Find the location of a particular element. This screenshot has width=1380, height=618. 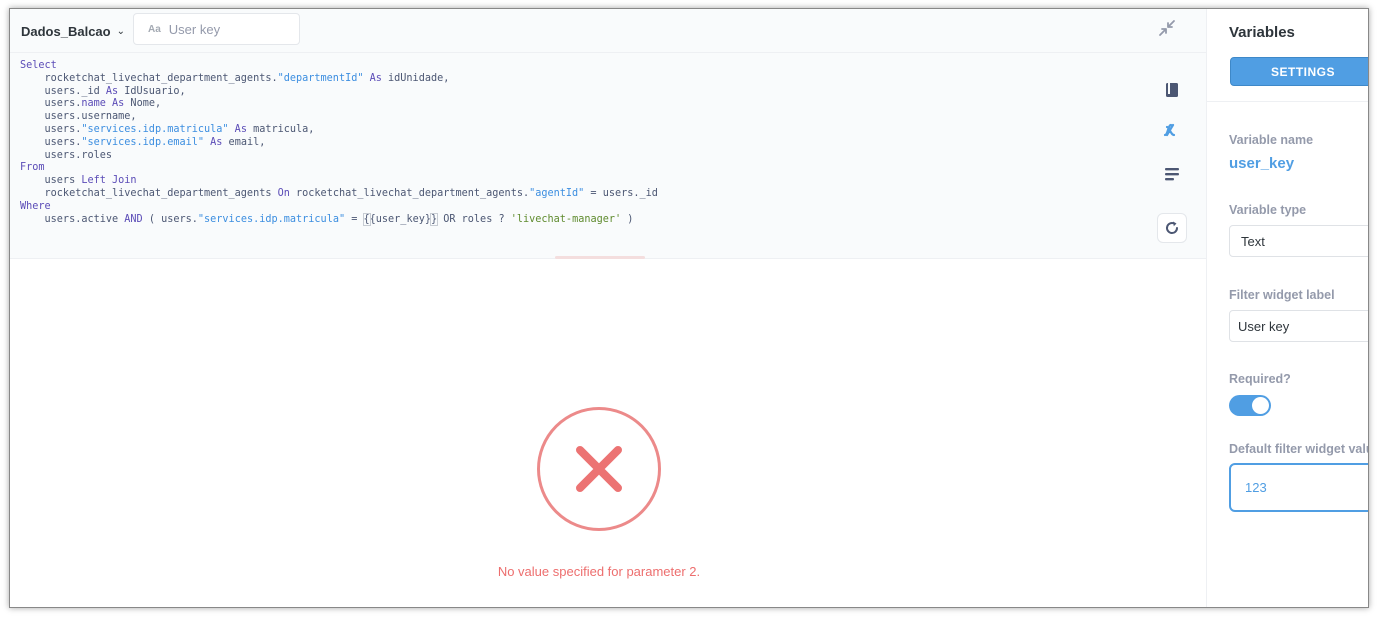

sidebar-title: Variables is located at coordinates (1262, 32).